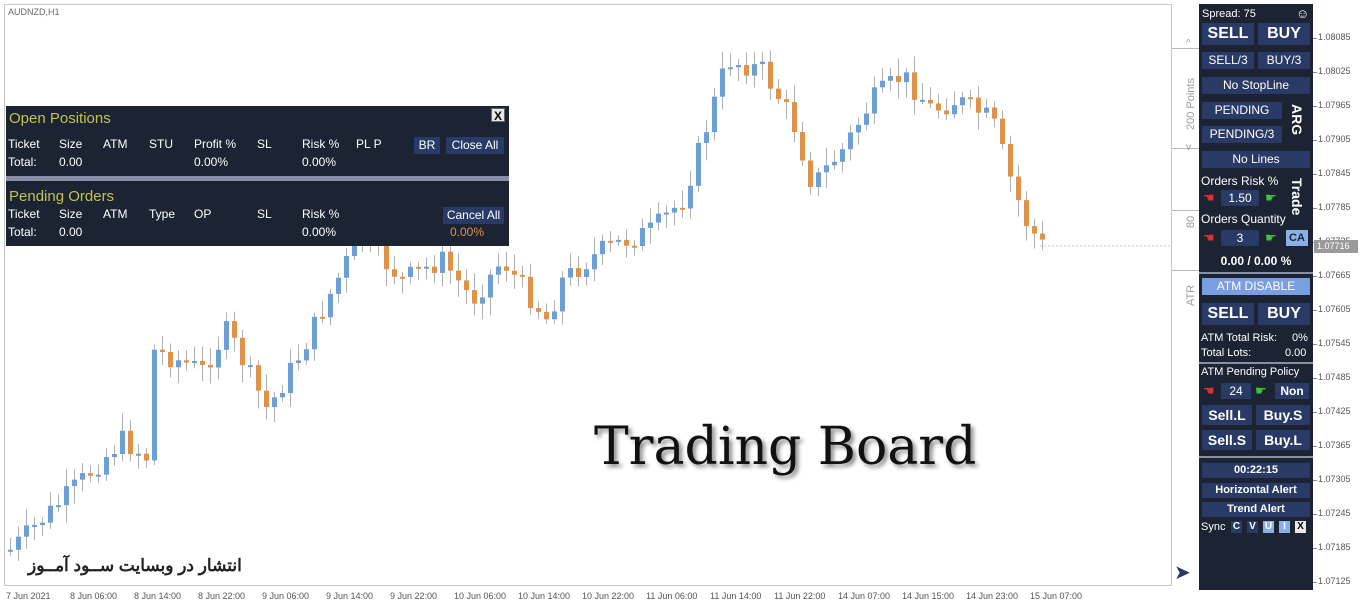  I want to click on atm-sell-button: SELL, so click(1228, 314).